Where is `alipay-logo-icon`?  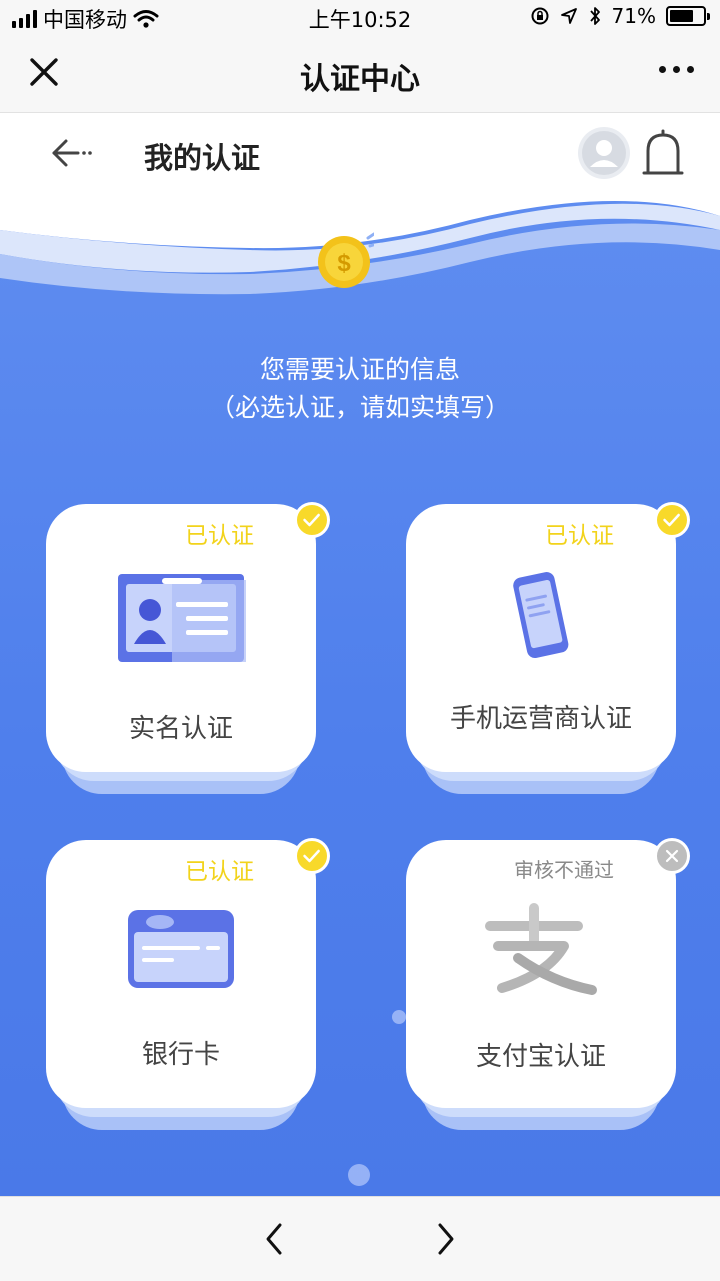
alipay-logo-icon is located at coordinates (541, 949).